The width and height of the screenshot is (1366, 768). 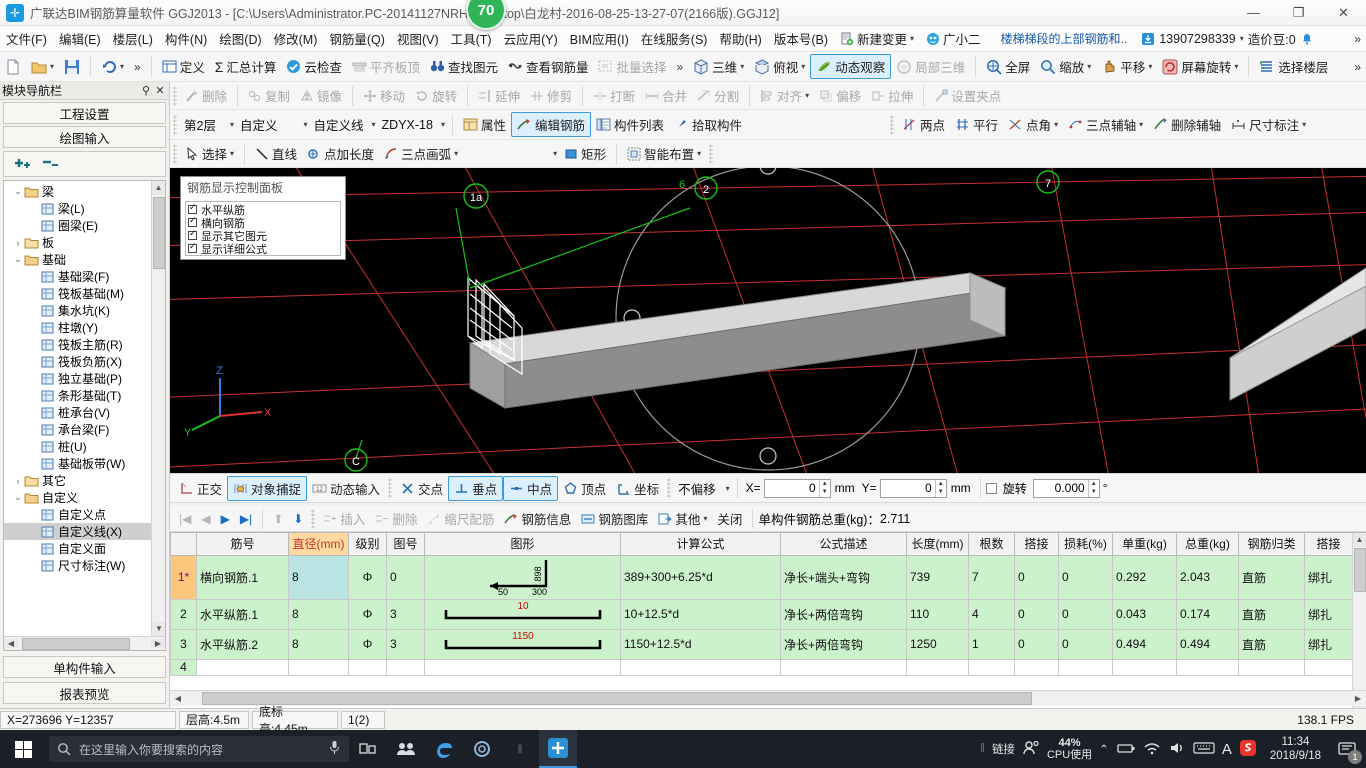 I want to click on snap-intersection-button: 交点, so click(x=421, y=488).